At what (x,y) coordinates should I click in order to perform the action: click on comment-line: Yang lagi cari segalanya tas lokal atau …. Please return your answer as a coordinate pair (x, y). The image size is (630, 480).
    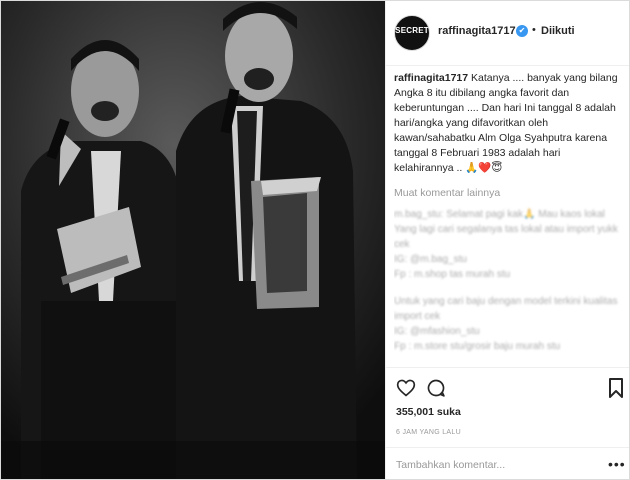
    Looking at the image, I should click on (506, 237).